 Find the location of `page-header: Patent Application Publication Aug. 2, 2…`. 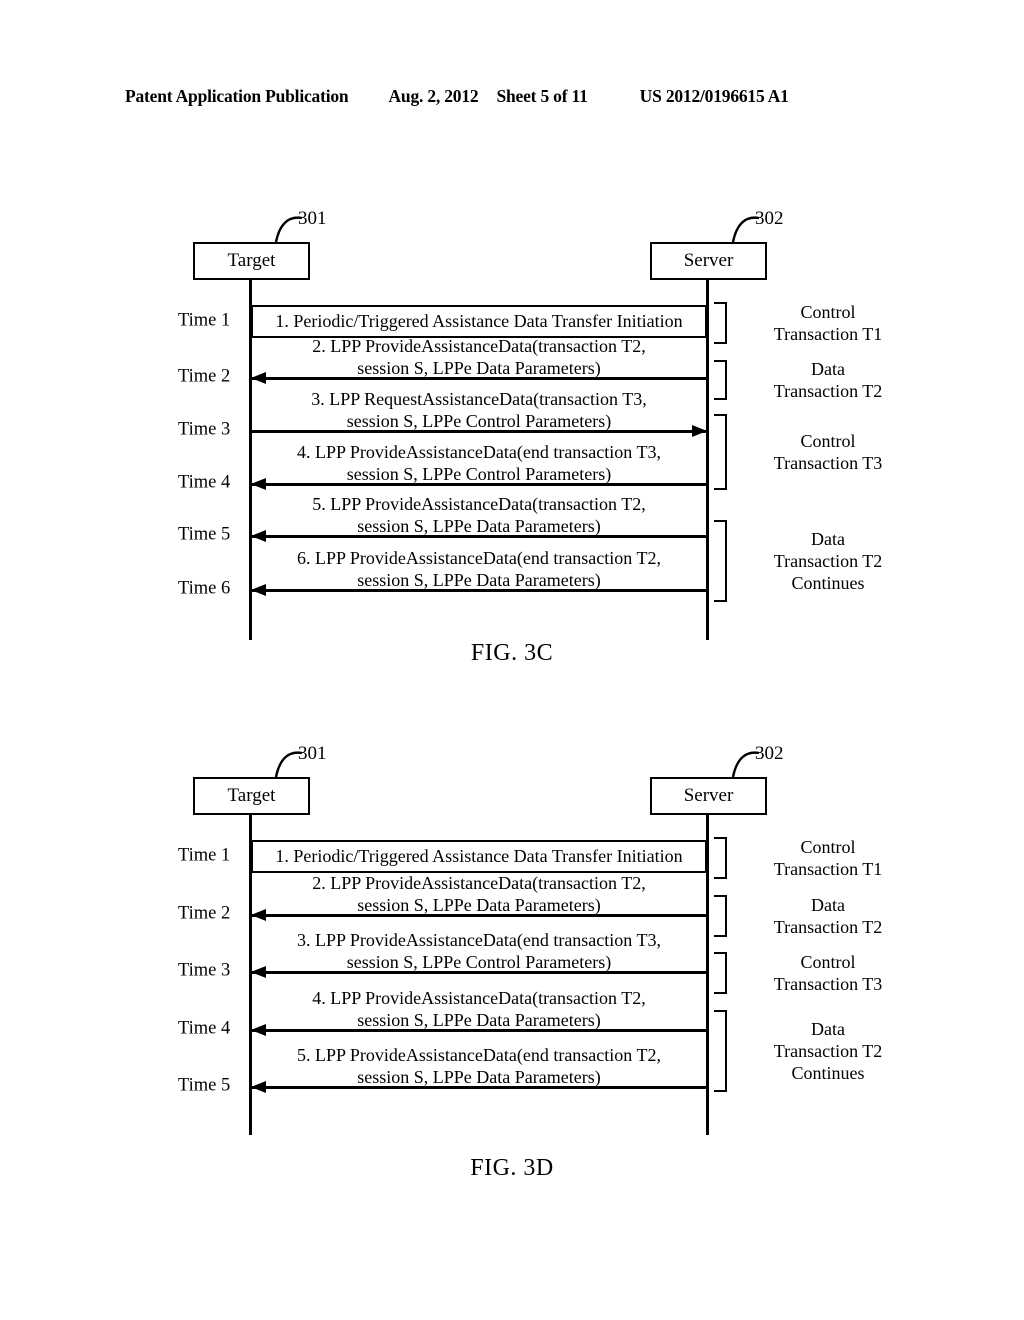

page-header: Patent Application Publication Aug. 2, 2… is located at coordinates (512, 99).